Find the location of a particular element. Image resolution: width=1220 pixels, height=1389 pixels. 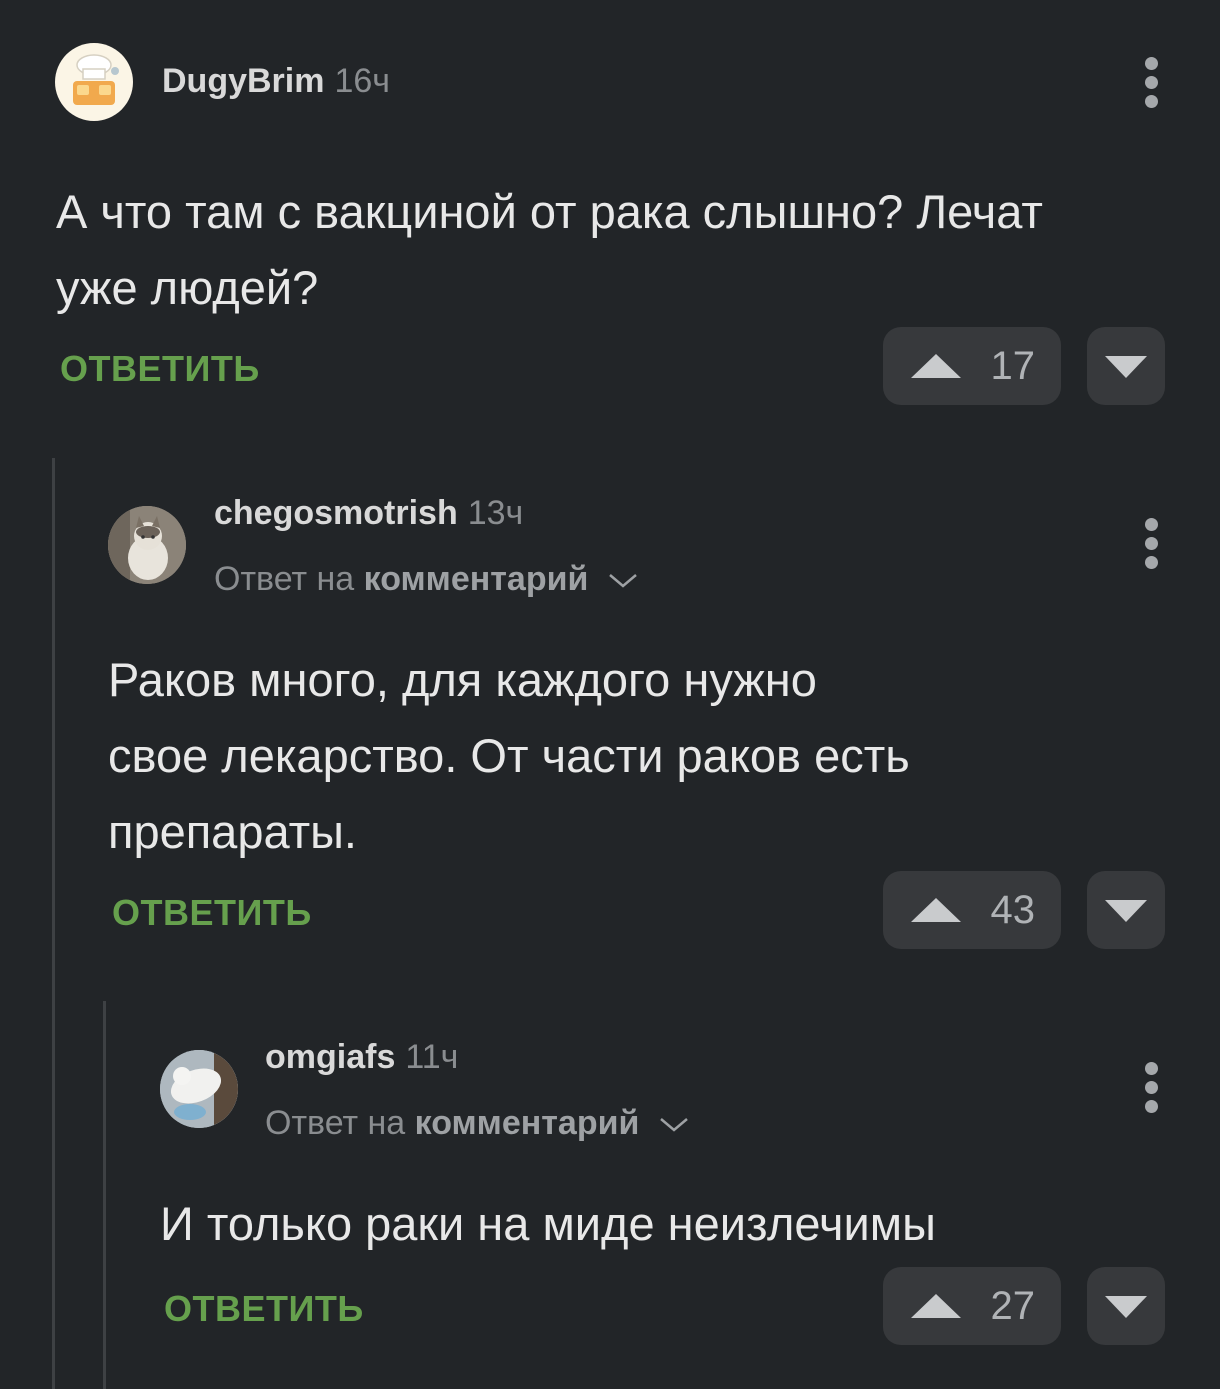

comment-time: 11ч is located at coordinates (432, 1057).